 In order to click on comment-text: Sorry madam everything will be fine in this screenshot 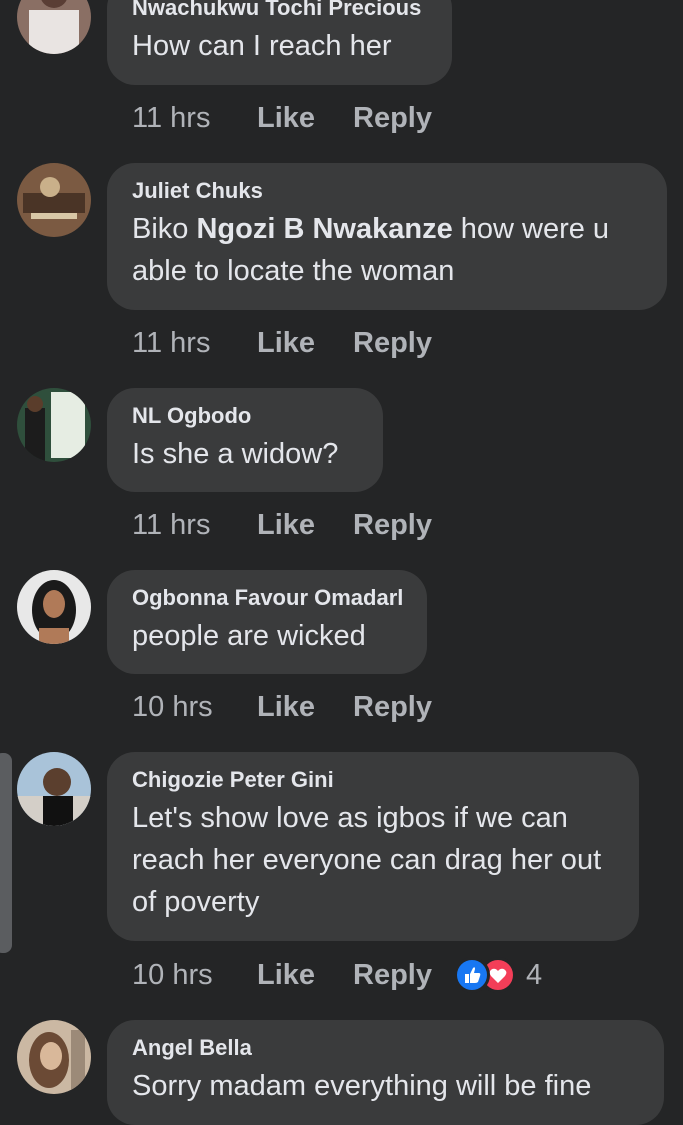, I will do `click(362, 1086)`.